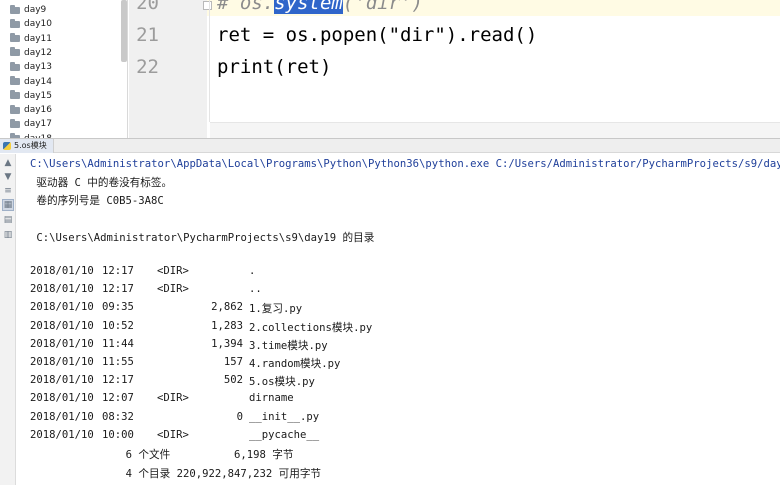  What do you see at coordinates (246, 7) in the screenshot?
I see `code-comment-prefix: # os.` at bounding box center [246, 7].